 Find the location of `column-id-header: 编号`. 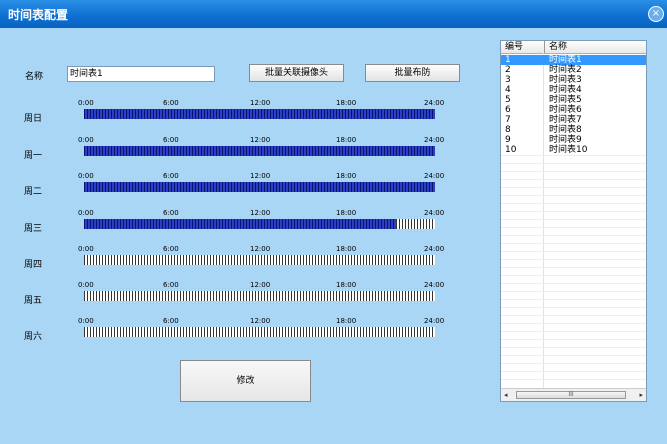

column-id-header: 编号 is located at coordinates (514, 47).